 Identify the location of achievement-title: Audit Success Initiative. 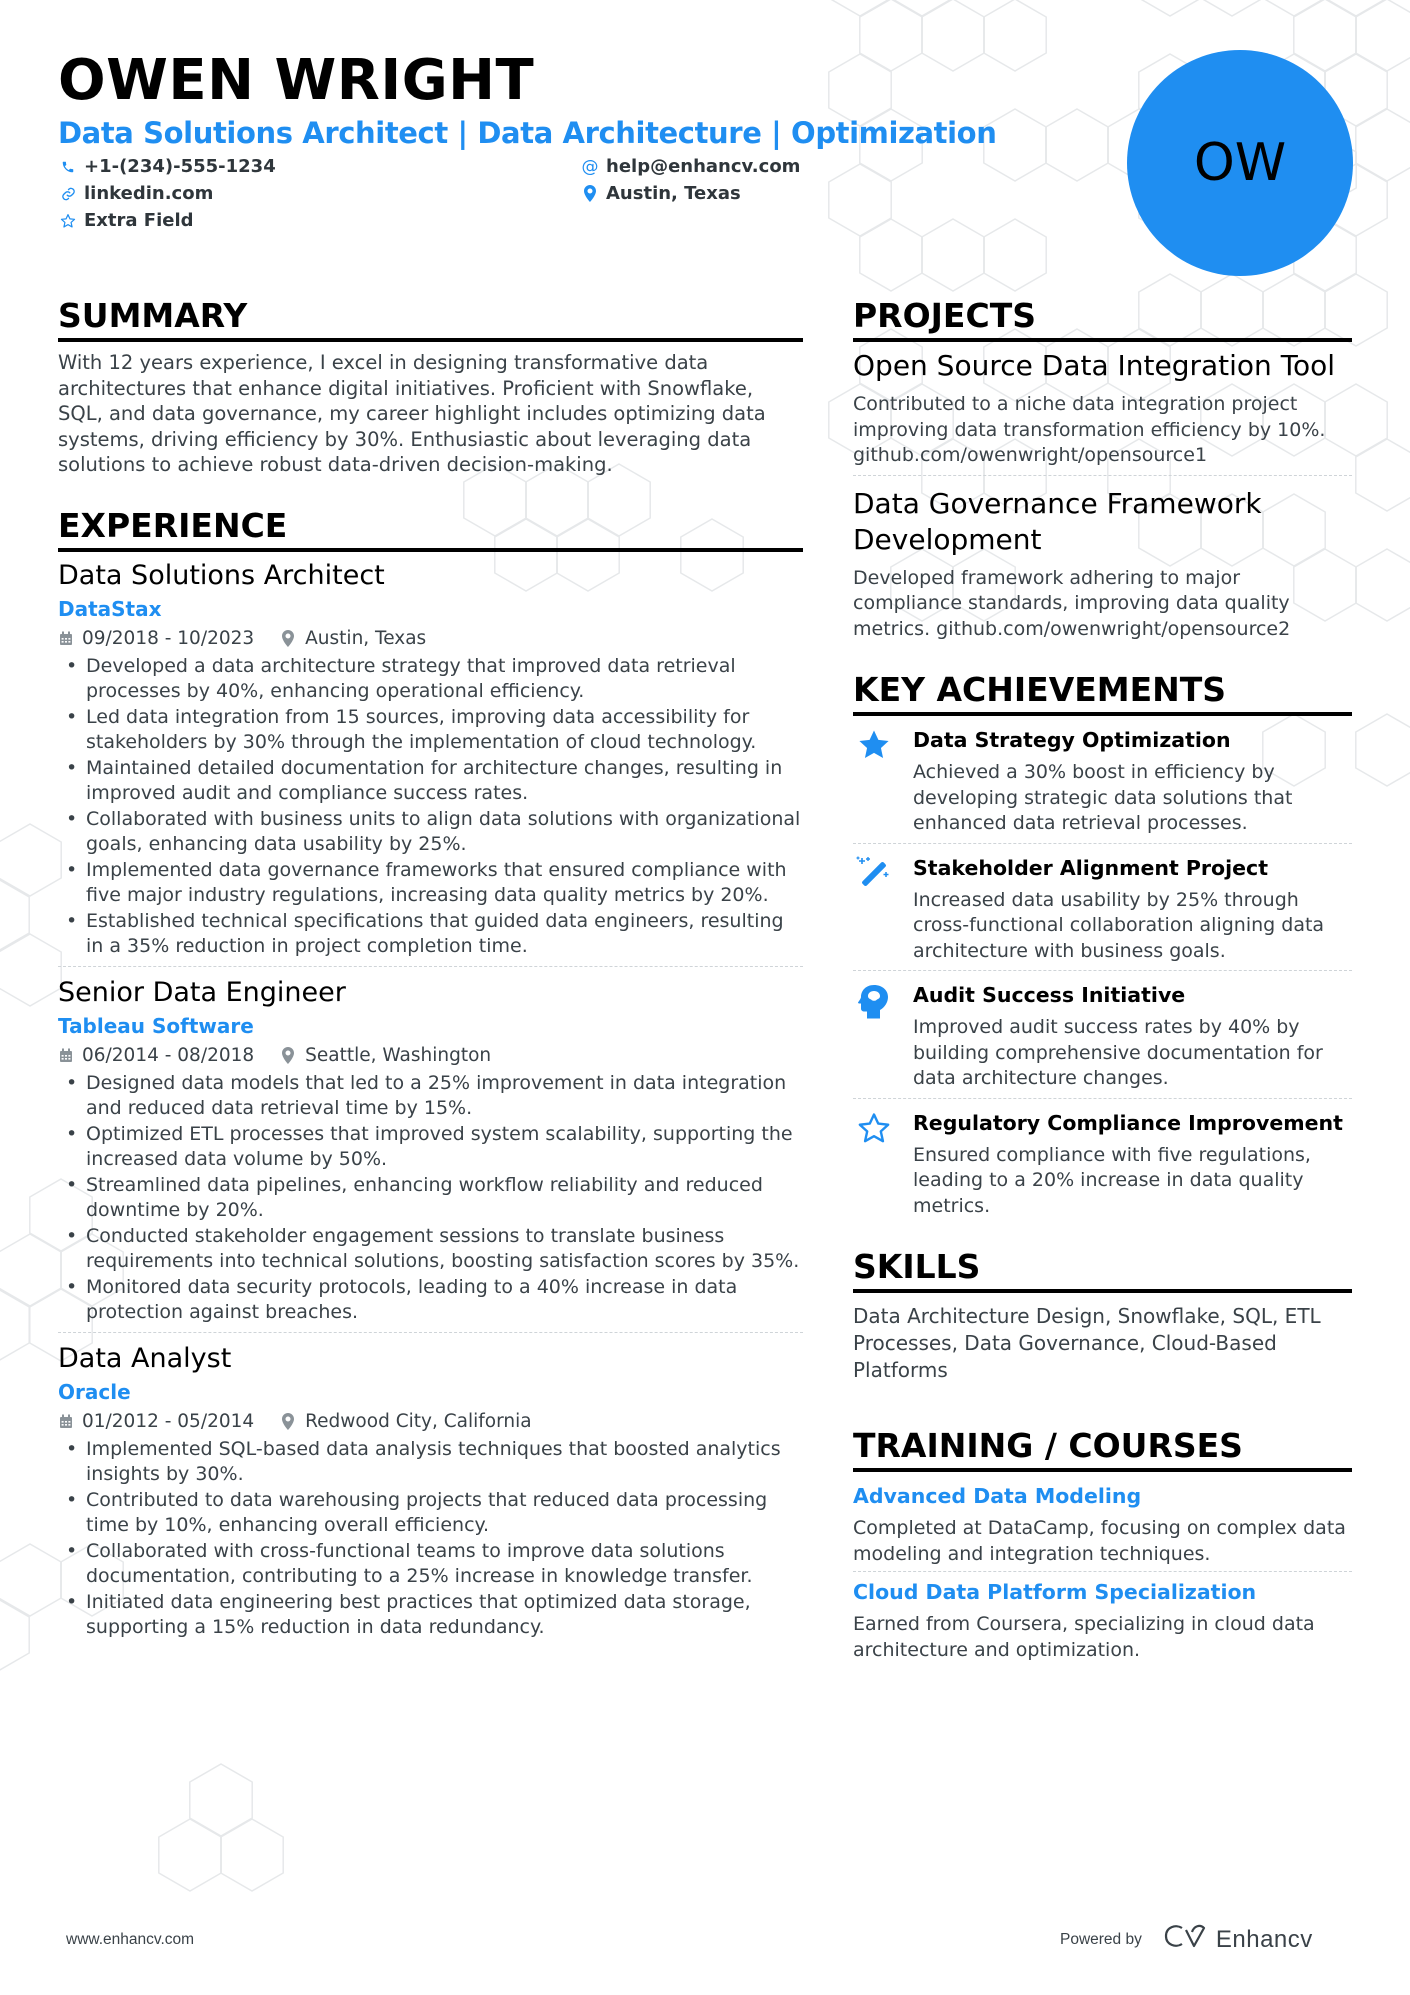
(1049, 995).